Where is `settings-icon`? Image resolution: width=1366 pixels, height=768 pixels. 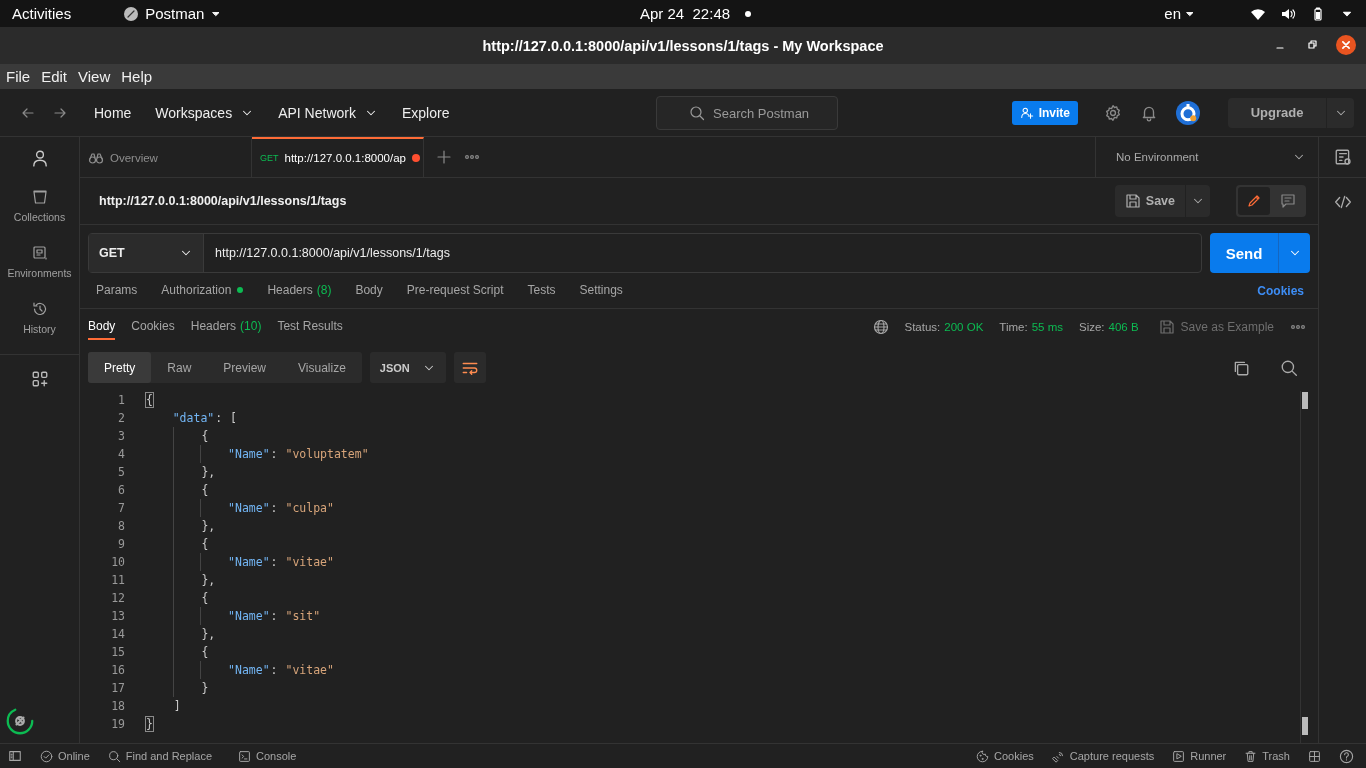 settings-icon is located at coordinates (1113, 112).